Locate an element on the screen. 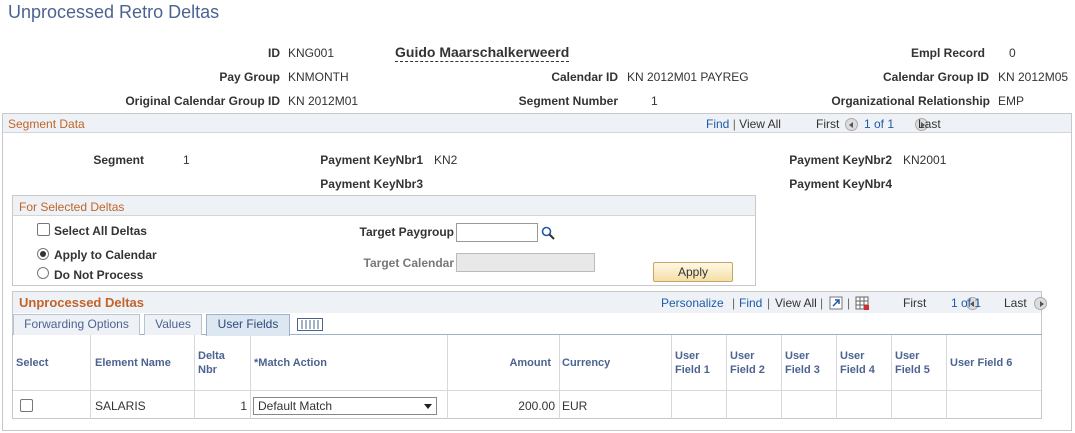 The width and height of the screenshot is (1075, 433). segment-range: 1 of 1 is located at coordinates (879, 124).